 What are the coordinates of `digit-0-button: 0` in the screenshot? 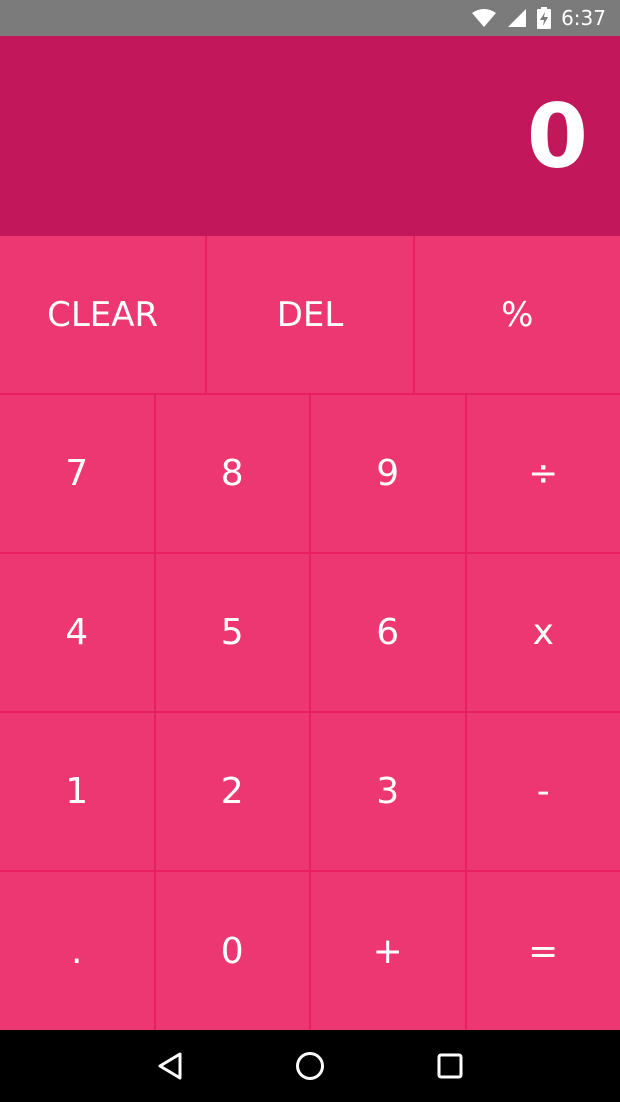 It's located at (232, 951).